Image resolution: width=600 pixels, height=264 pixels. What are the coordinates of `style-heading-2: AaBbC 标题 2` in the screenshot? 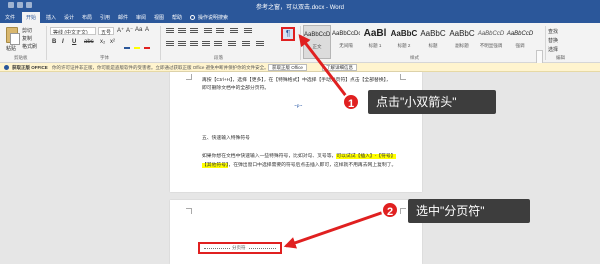 It's located at (404, 42).